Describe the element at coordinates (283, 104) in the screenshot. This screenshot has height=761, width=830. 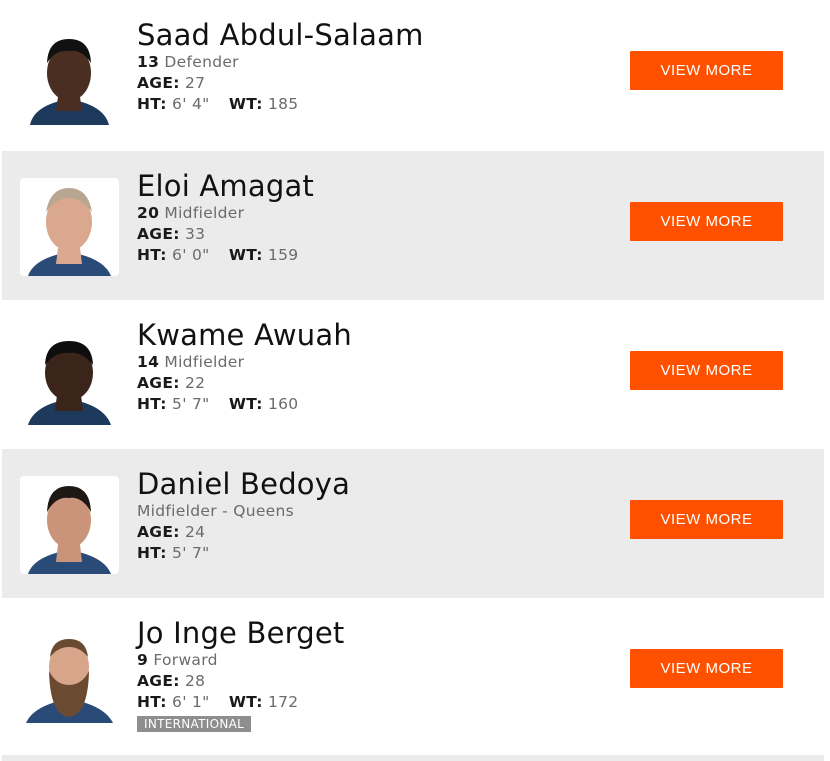
I see `player-weight: 185` at that location.